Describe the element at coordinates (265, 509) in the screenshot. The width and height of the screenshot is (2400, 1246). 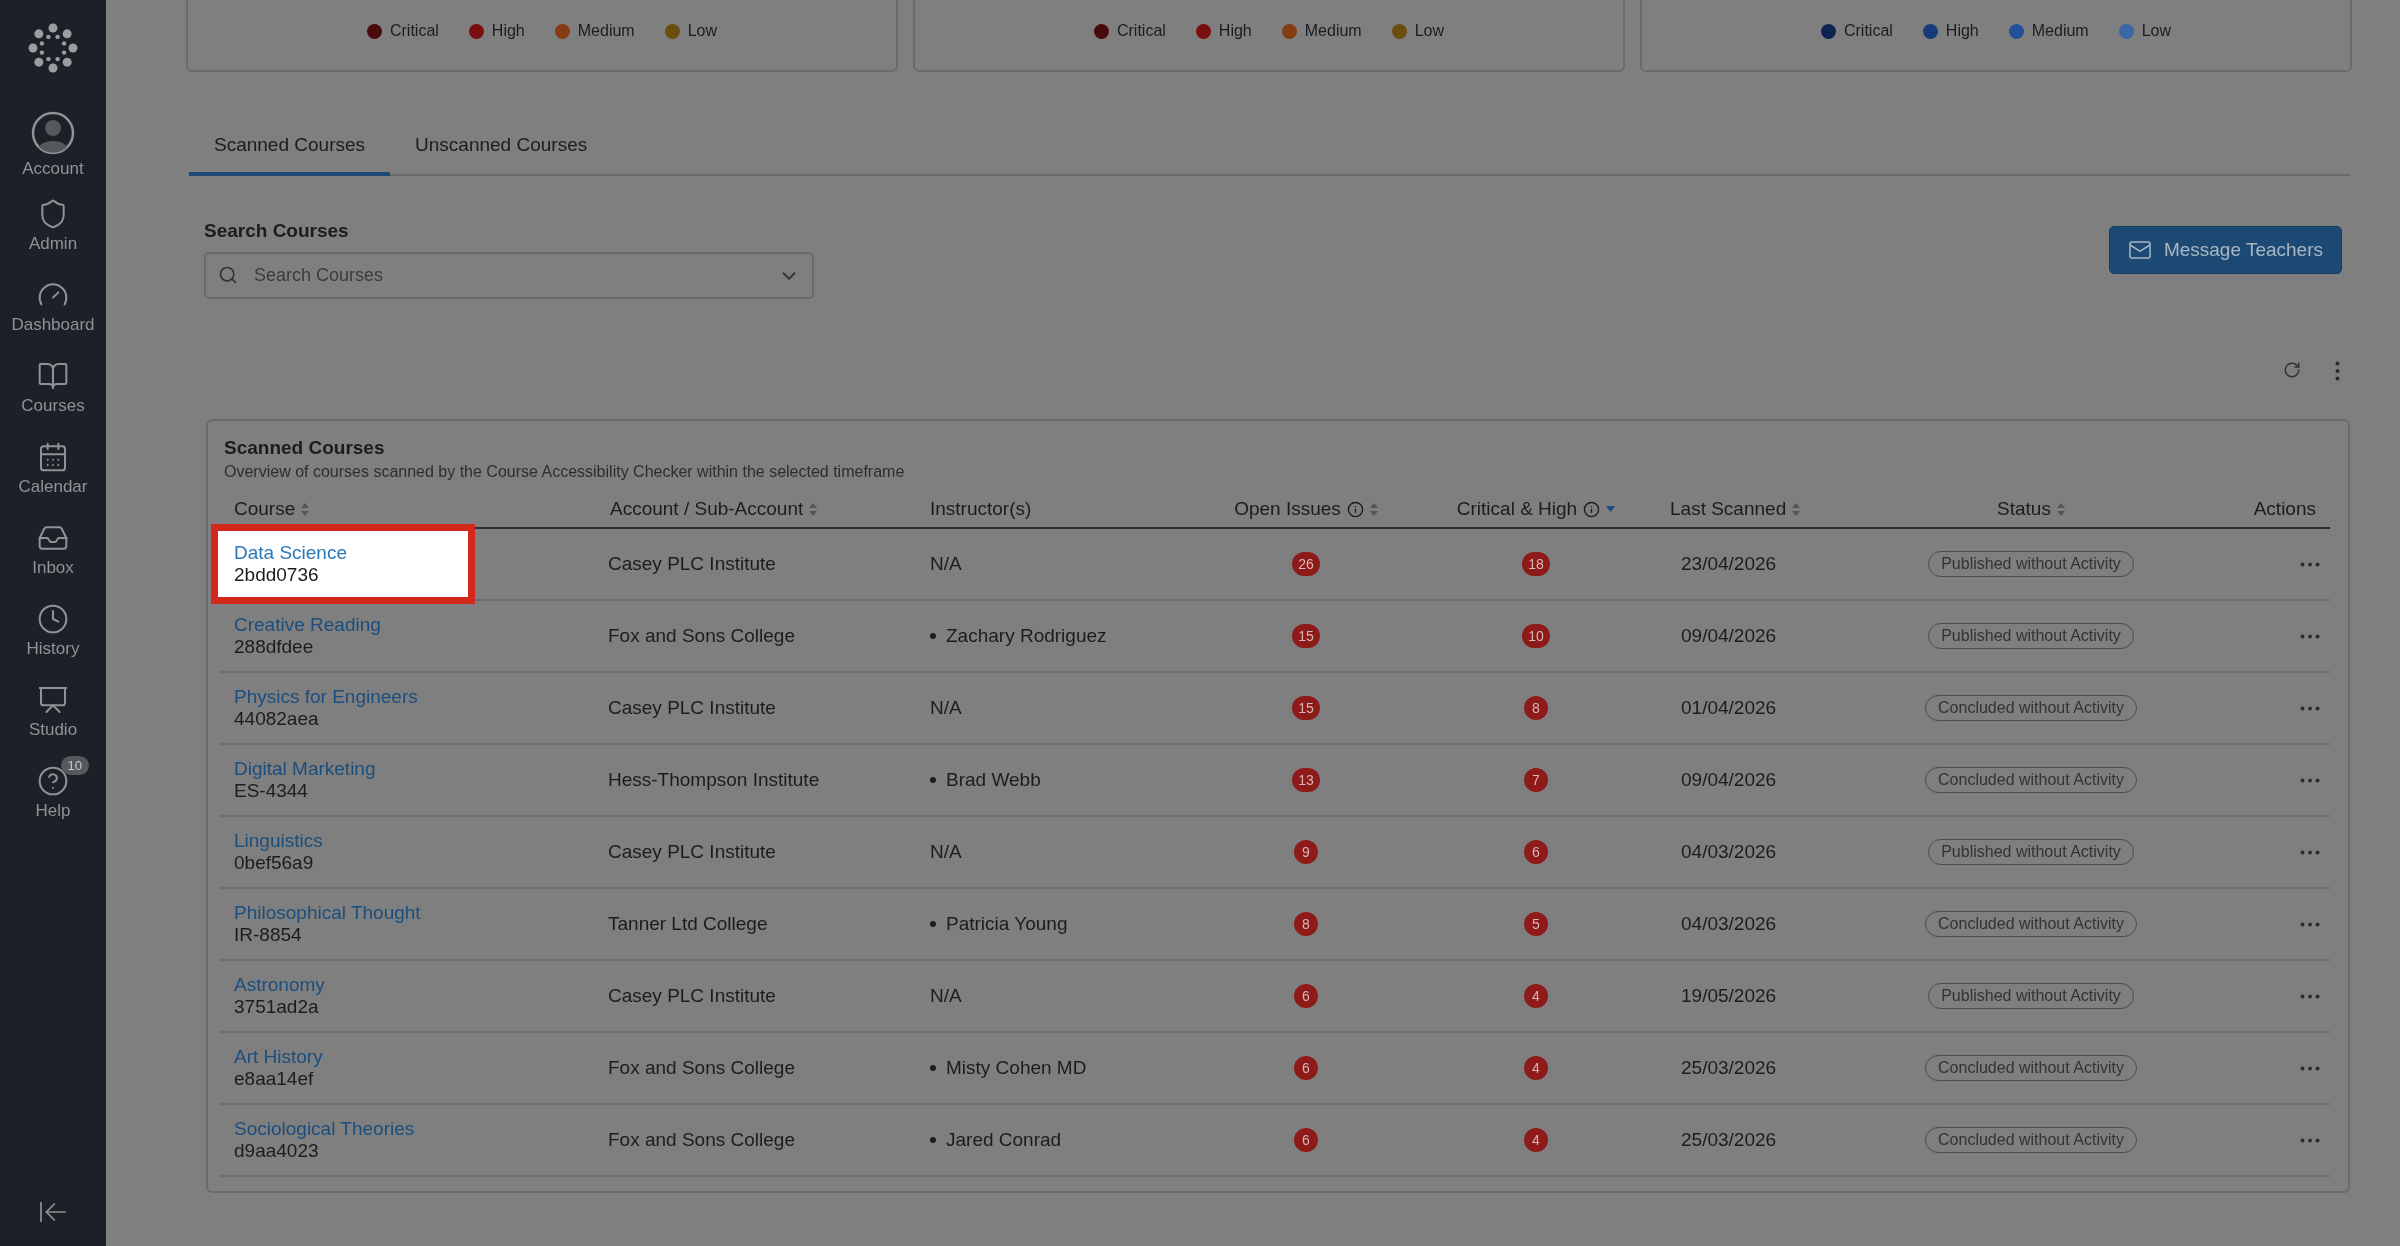
I see `column-header: Course` at that location.